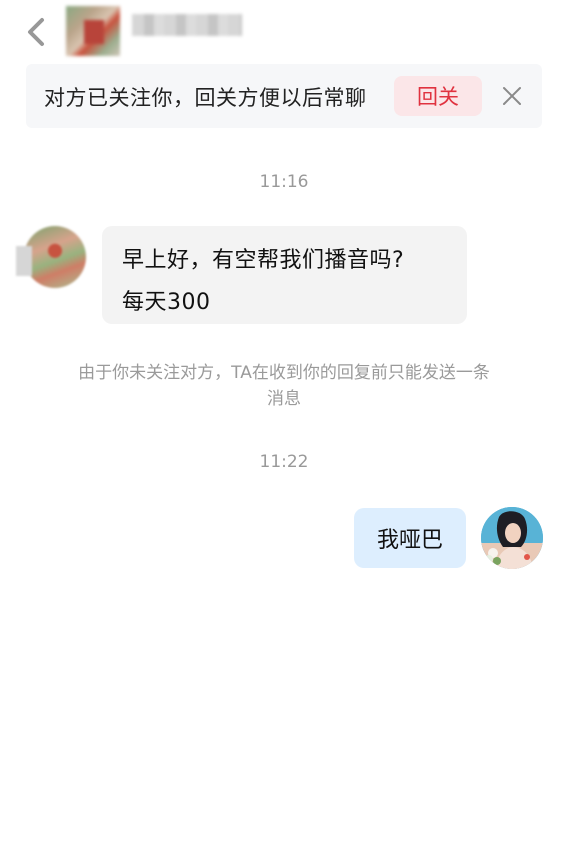 This screenshot has width=568, height=864. What do you see at coordinates (438, 96) in the screenshot?
I see `follow-back-button: 回关` at bounding box center [438, 96].